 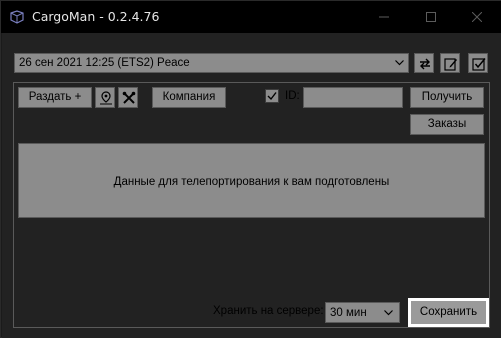 What do you see at coordinates (251, 17) in the screenshot?
I see `title-bar: CargoMan - 0.2.4.76` at bounding box center [251, 17].